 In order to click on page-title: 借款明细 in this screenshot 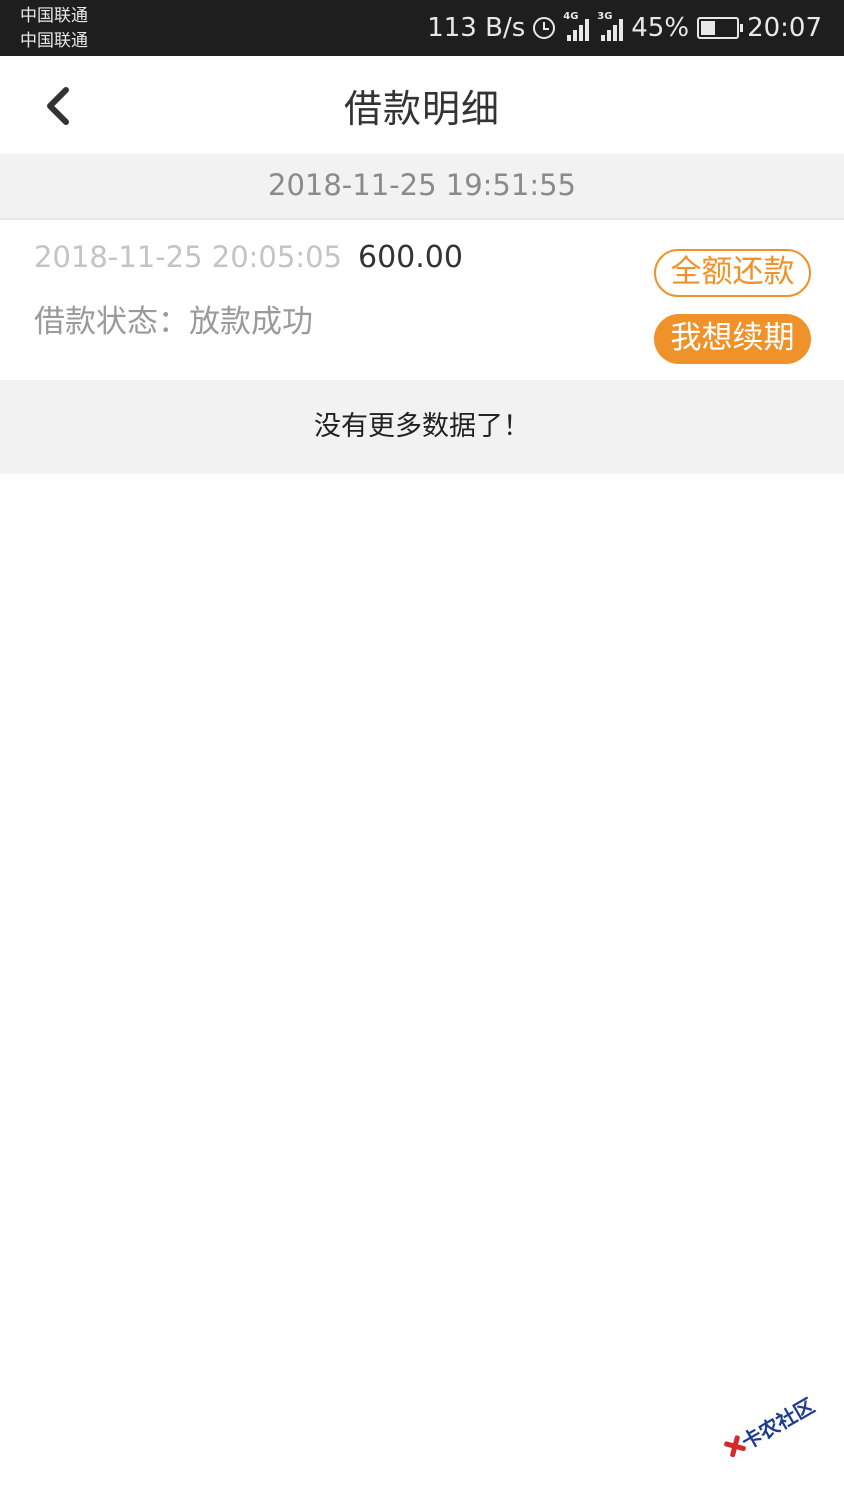, I will do `click(421, 109)`.